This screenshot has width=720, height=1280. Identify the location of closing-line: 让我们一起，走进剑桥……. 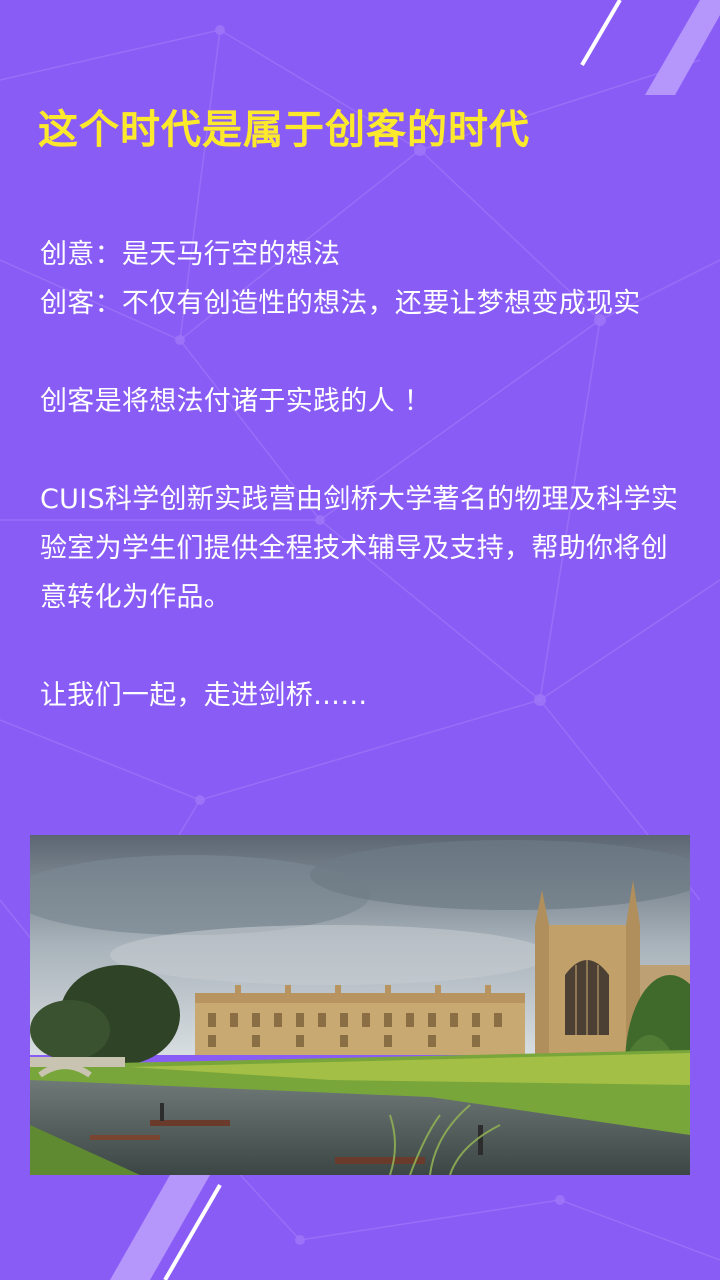
(204, 695).